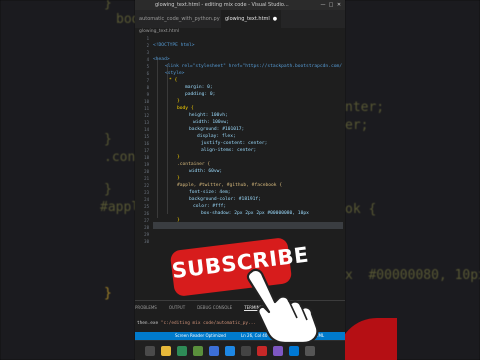 This screenshot has width=480, height=360. Describe the element at coordinates (177, 307) in the screenshot. I see `tab-output: OUTPUT` at that location.